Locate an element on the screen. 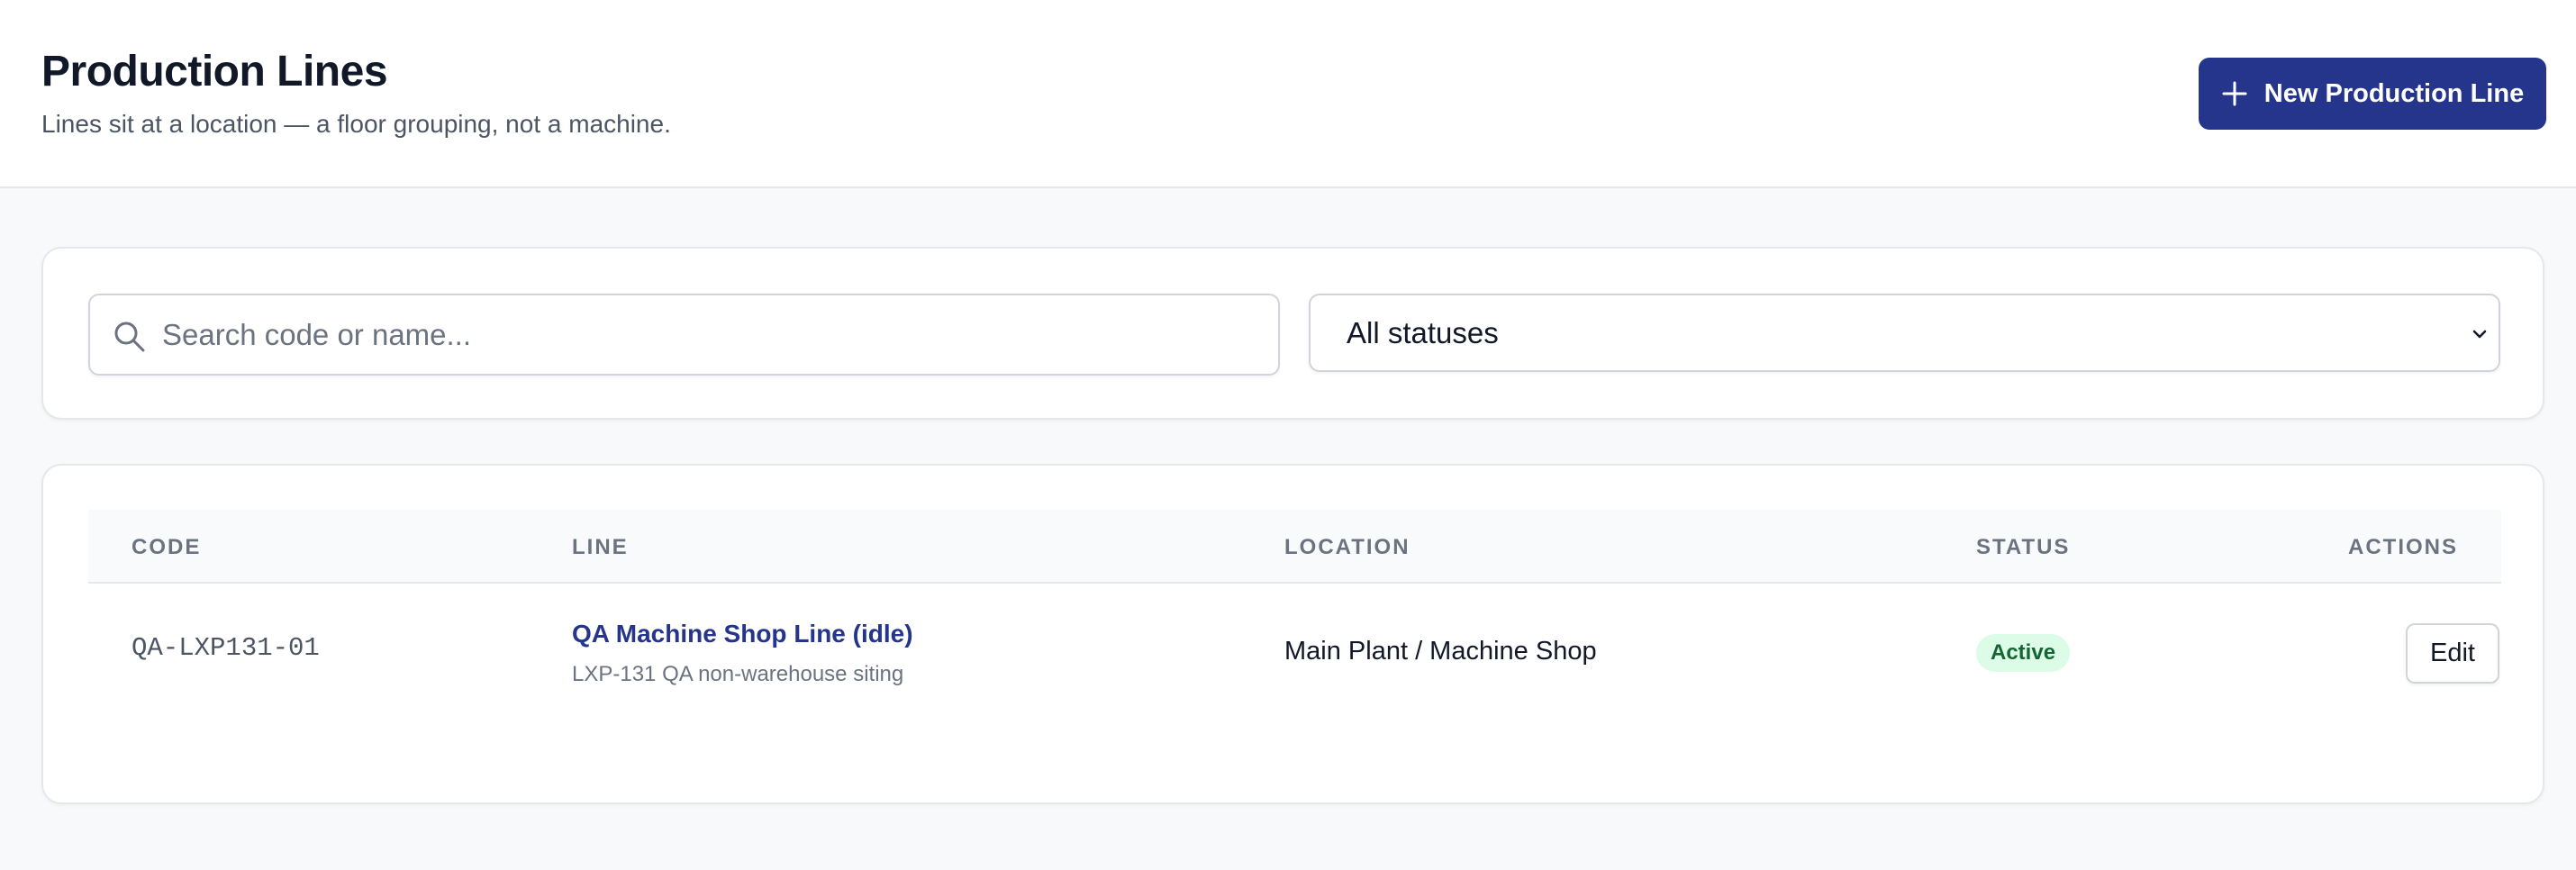  new-production-line-label: New Production Line is located at coordinates (2394, 93).